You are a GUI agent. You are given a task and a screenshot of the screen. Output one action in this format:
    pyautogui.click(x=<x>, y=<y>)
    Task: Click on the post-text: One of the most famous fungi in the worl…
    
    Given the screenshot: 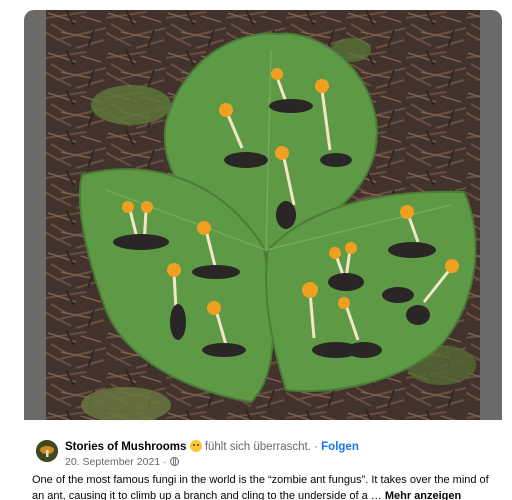 What is the action you would take?
    pyautogui.click(x=265, y=486)
    